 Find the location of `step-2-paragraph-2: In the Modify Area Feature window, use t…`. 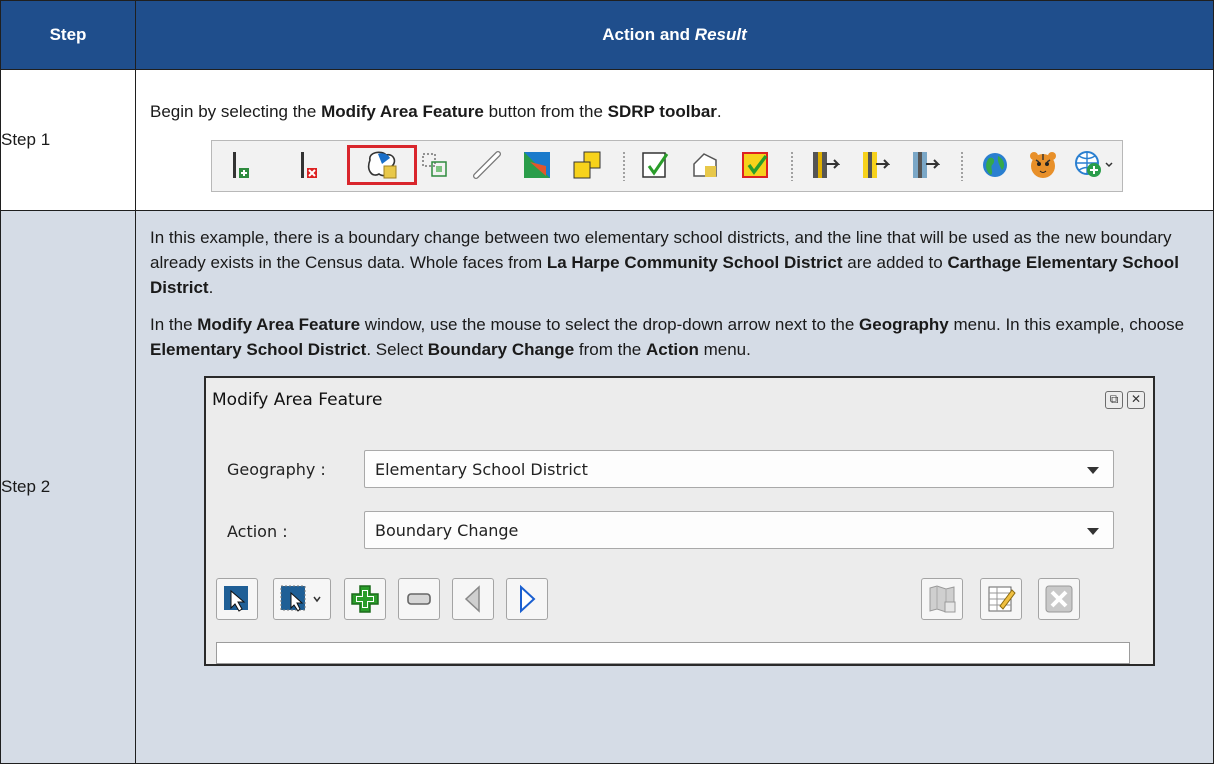

step-2-paragraph-2: In the Modify Area Feature window, use t… is located at coordinates (674, 337).